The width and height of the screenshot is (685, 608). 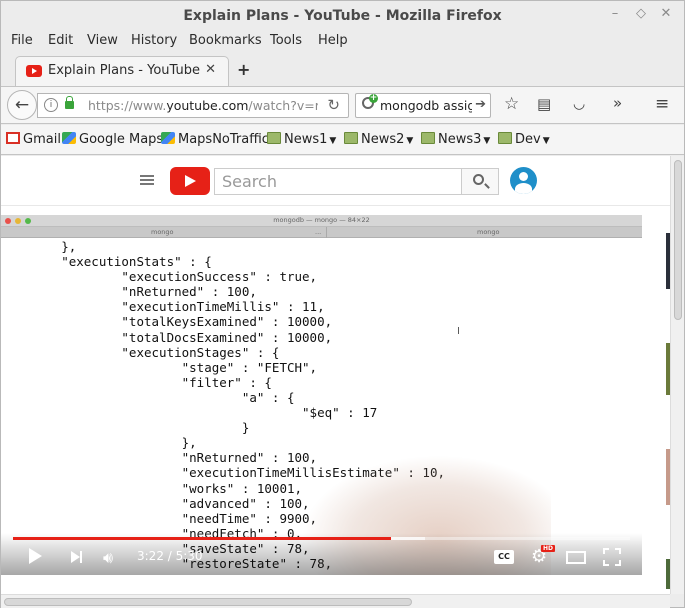 I want to click on maximize-button: ◇, so click(x=641, y=14).